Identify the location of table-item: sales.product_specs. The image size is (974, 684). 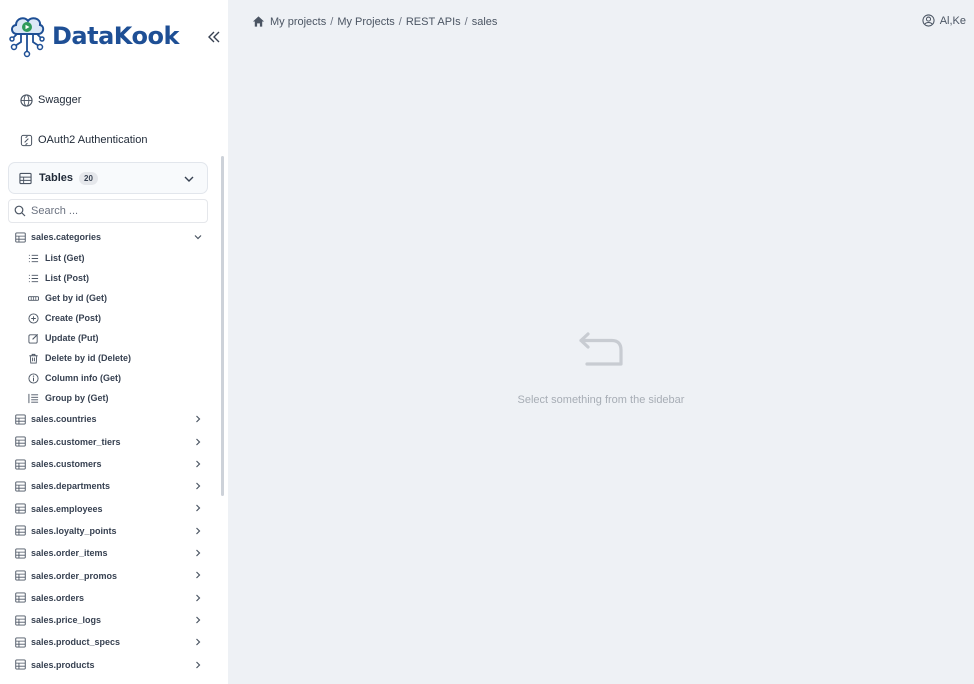
(110, 642).